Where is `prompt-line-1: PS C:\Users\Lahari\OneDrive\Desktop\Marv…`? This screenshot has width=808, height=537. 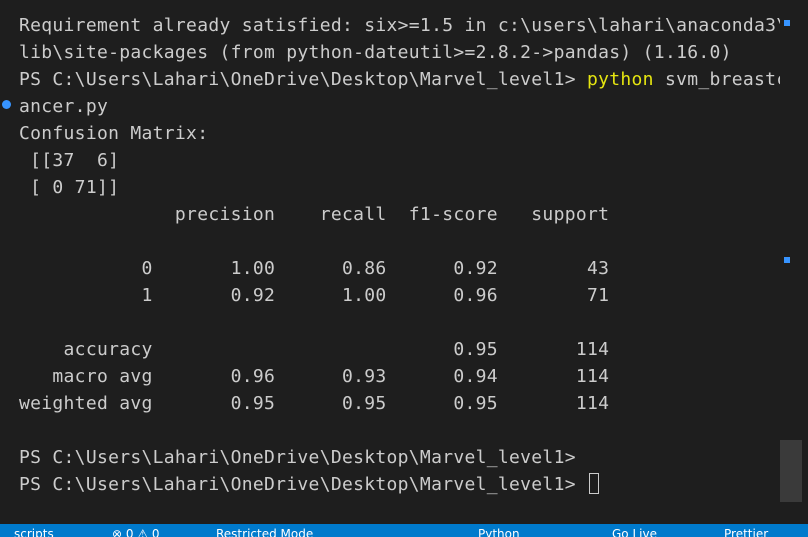
prompt-line-1: PS C:\Users\Lahari\OneDrive\Desktop\Marv… is located at coordinates (297, 457).